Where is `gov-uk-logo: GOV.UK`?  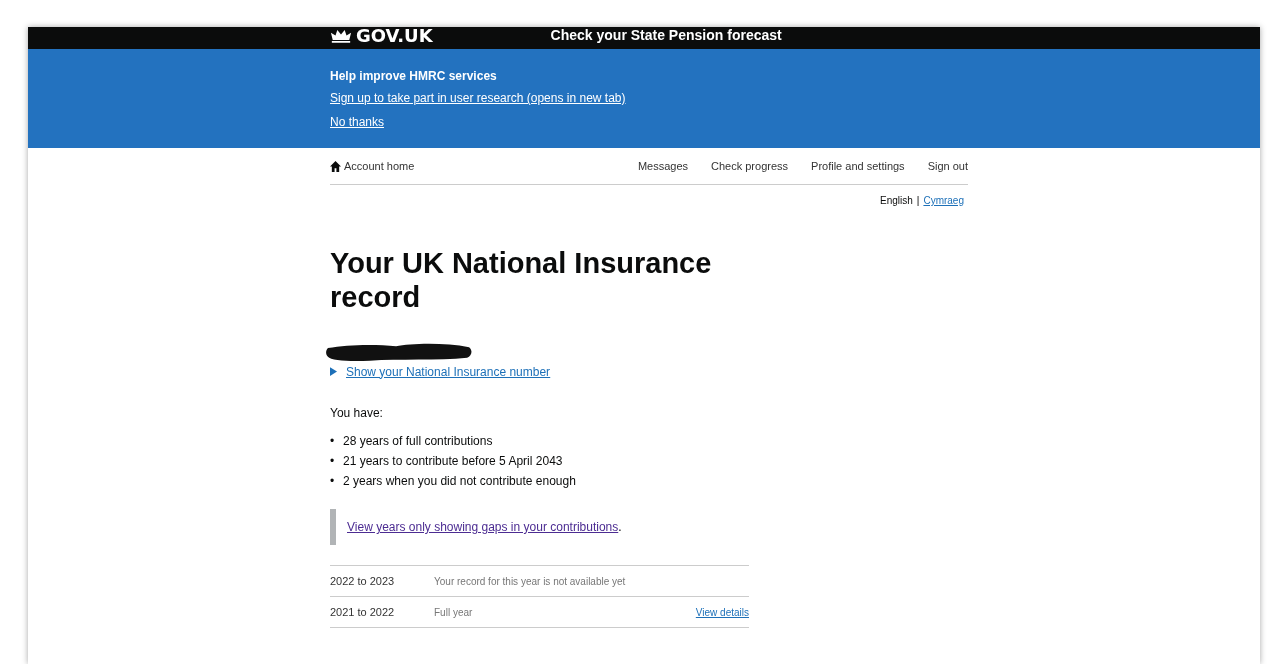 gov-uk-logo: GOV.UK is located at coordinates (381, 36).